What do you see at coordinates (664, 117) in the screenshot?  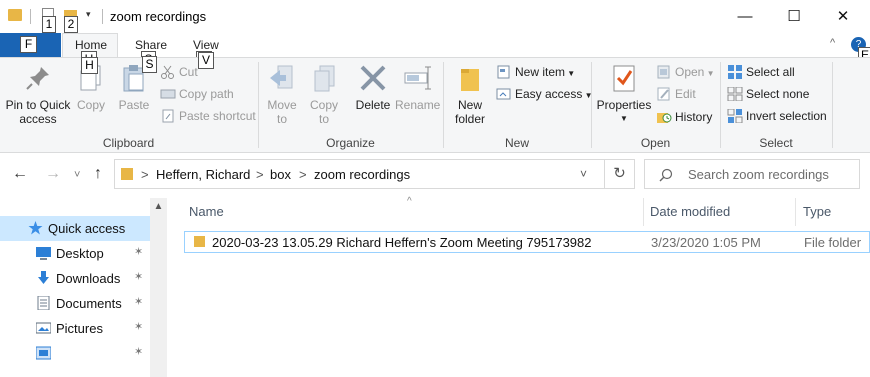 I see `history-icon` at bounding box center [664, 117].